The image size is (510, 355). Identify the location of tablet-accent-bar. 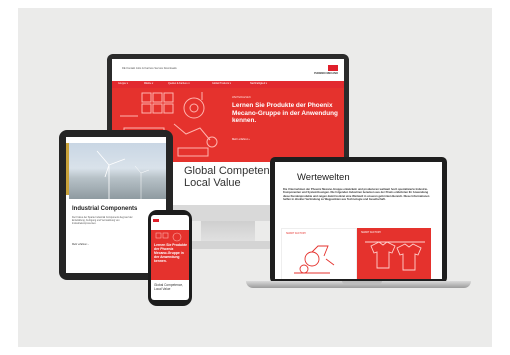
(67, 169).